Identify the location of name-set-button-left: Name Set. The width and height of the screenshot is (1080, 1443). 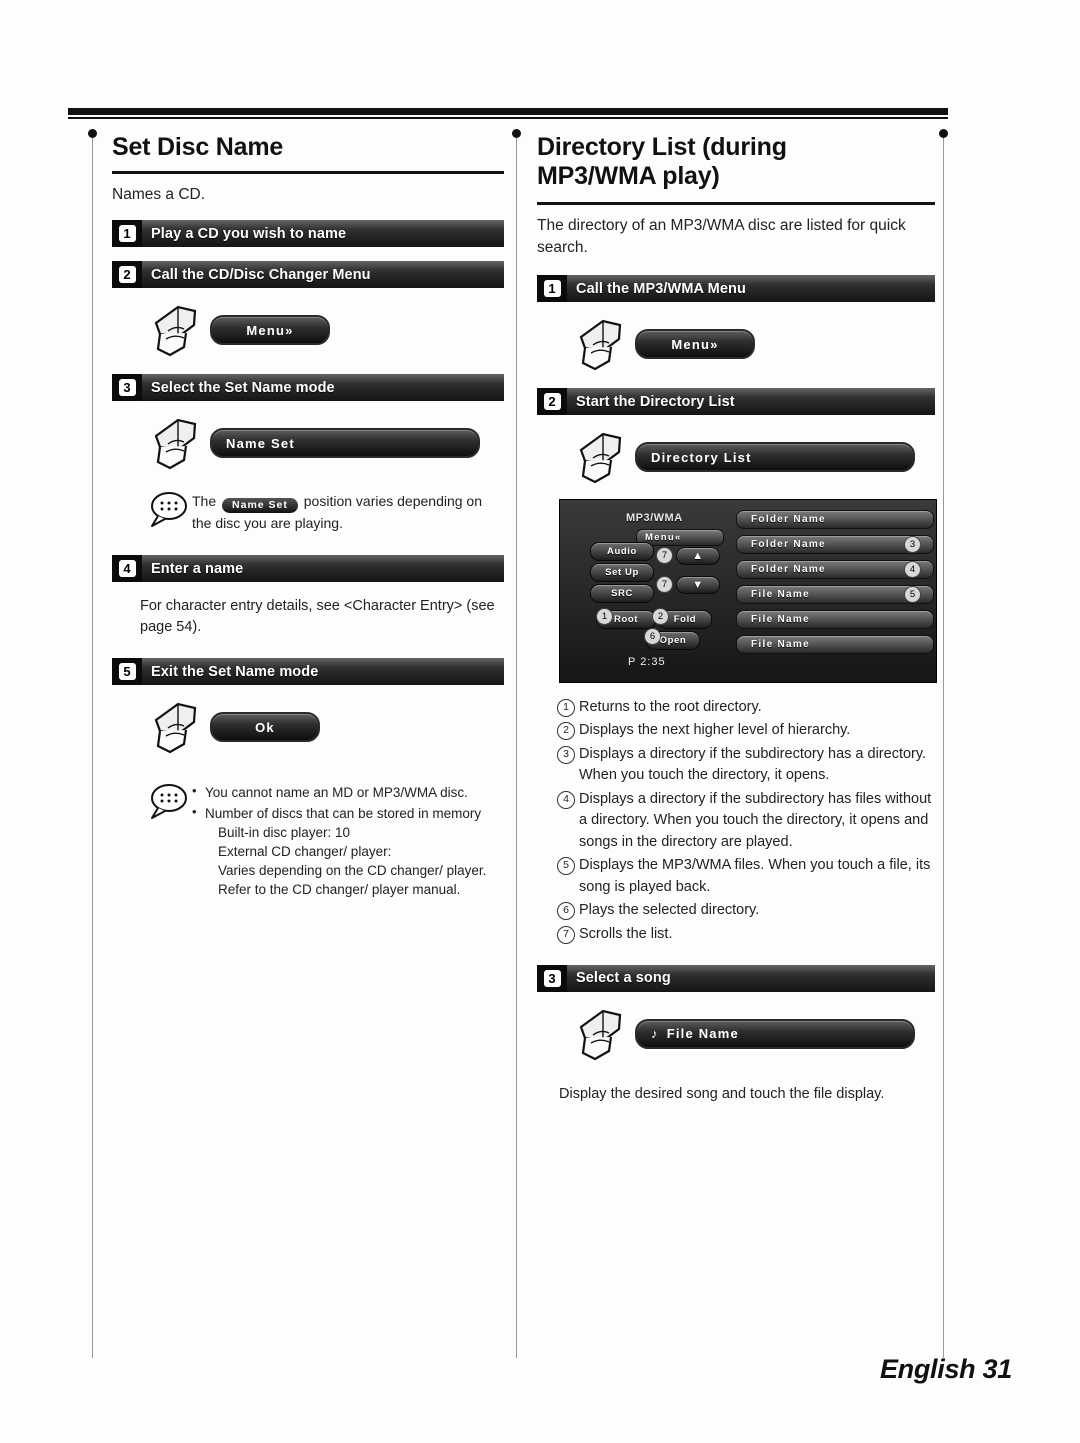
(345, 443).